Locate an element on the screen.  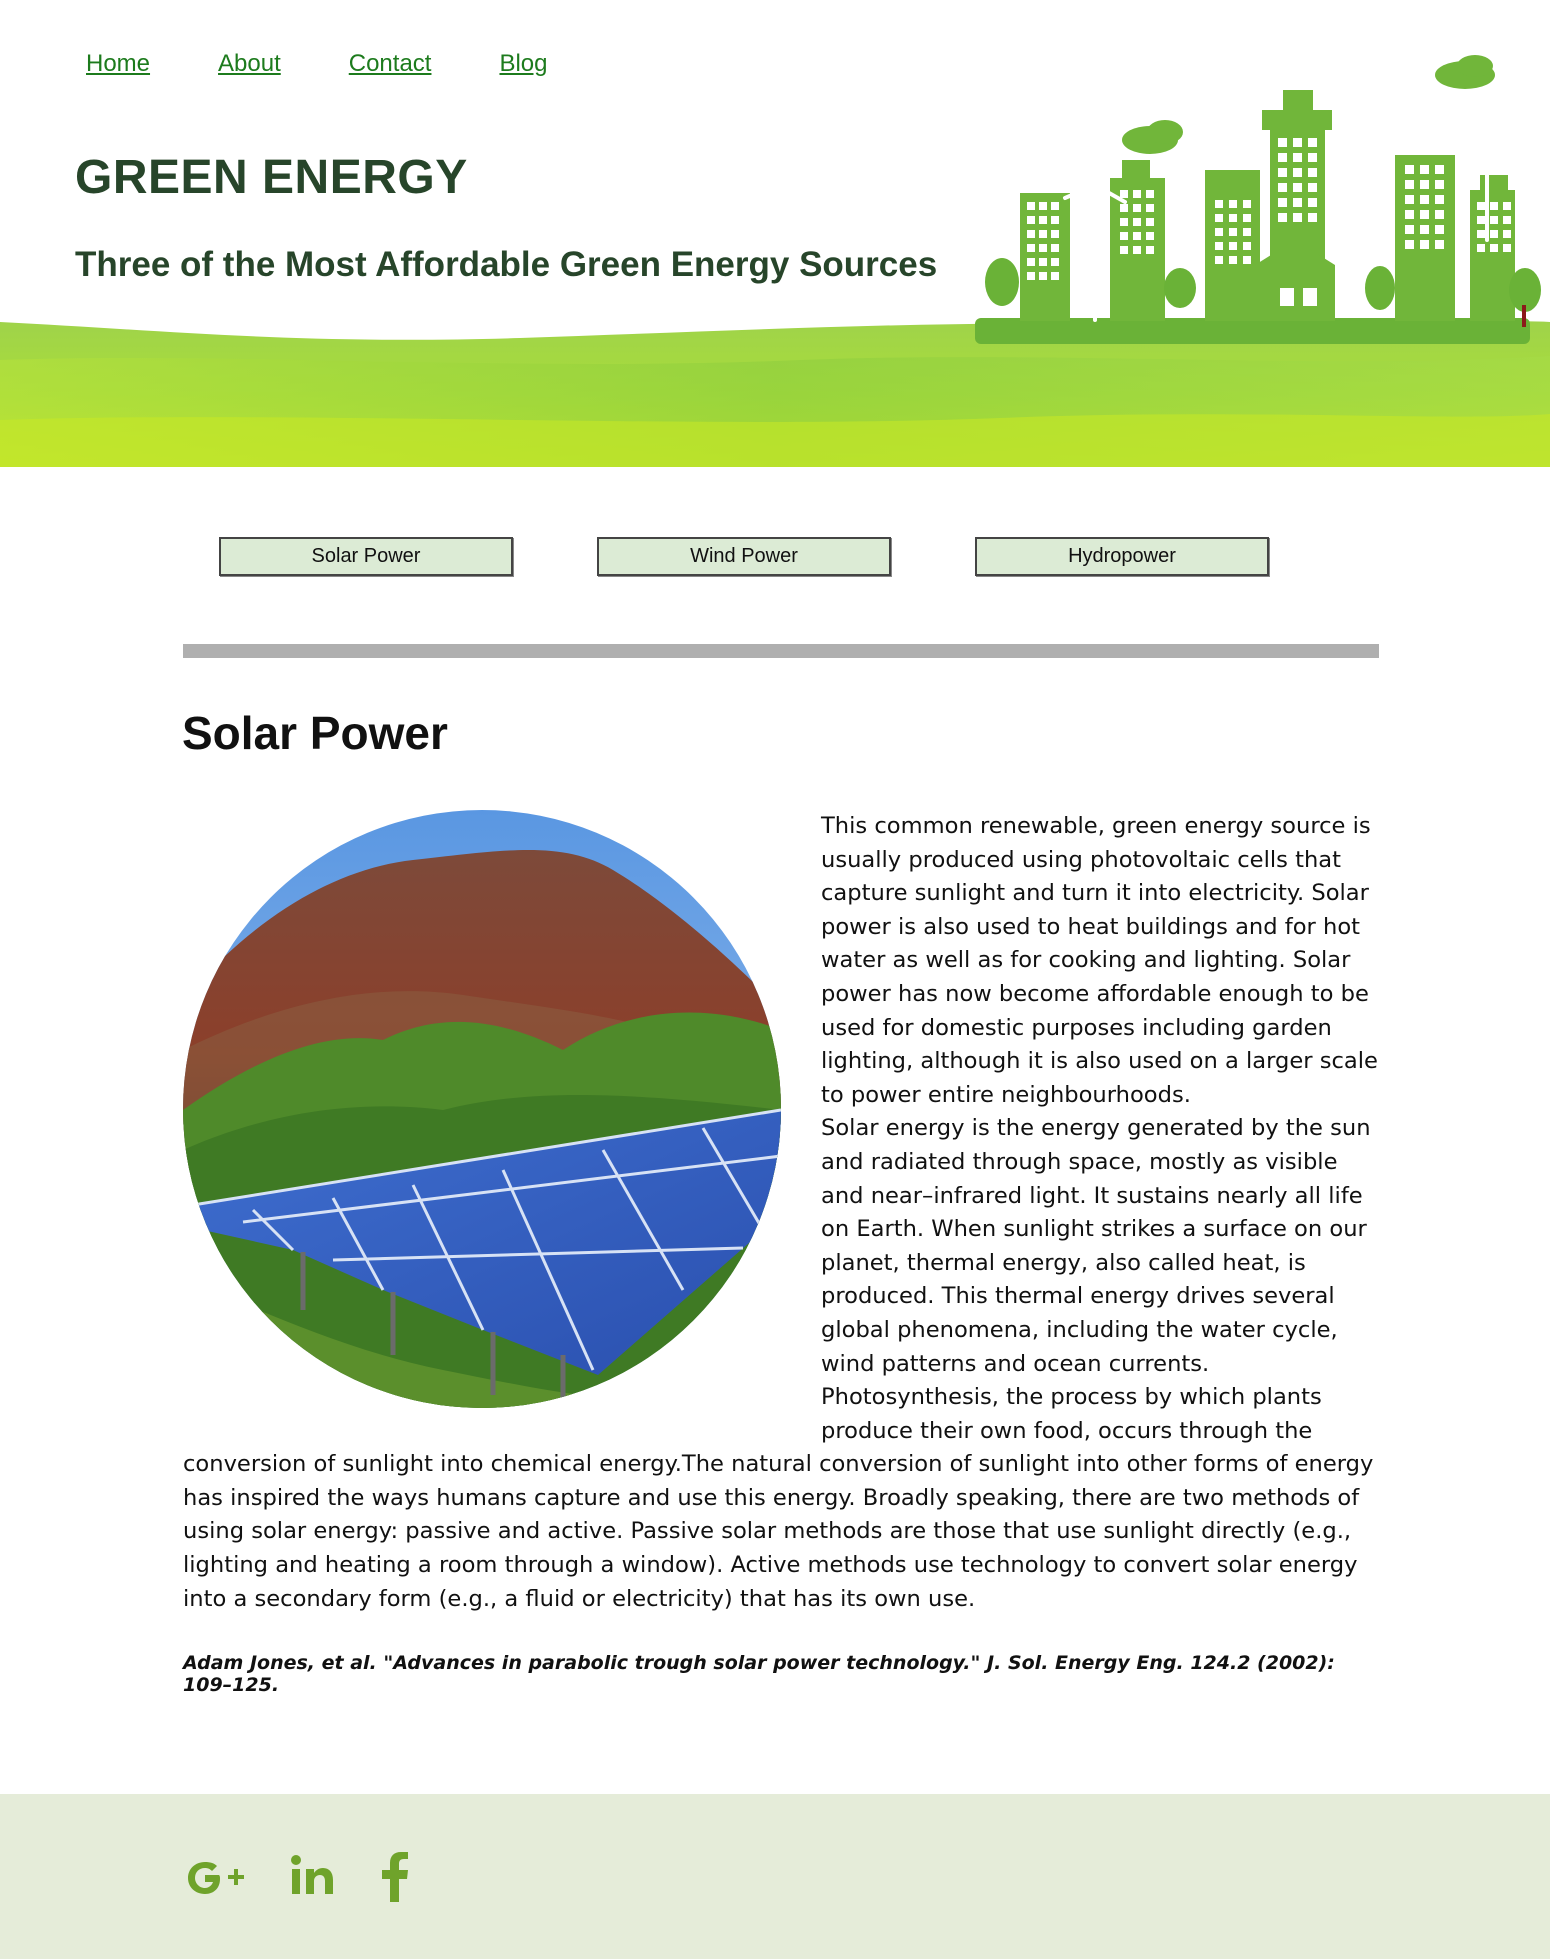
green-city-illustration is located at coordinates (1258, 199).